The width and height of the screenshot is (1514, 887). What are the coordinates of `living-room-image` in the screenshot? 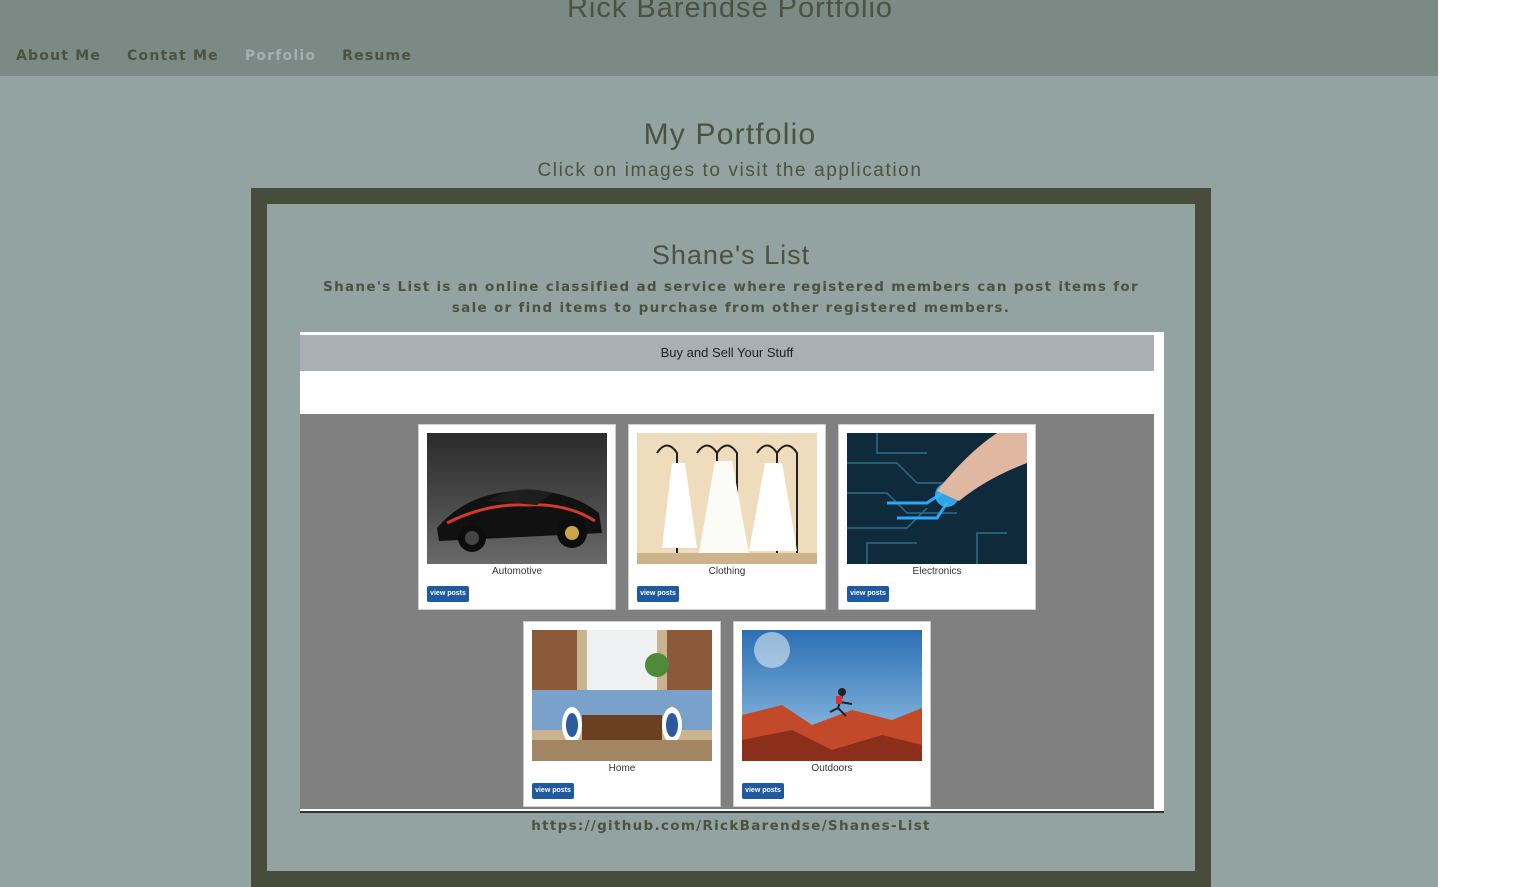 It's located at (622, 695).